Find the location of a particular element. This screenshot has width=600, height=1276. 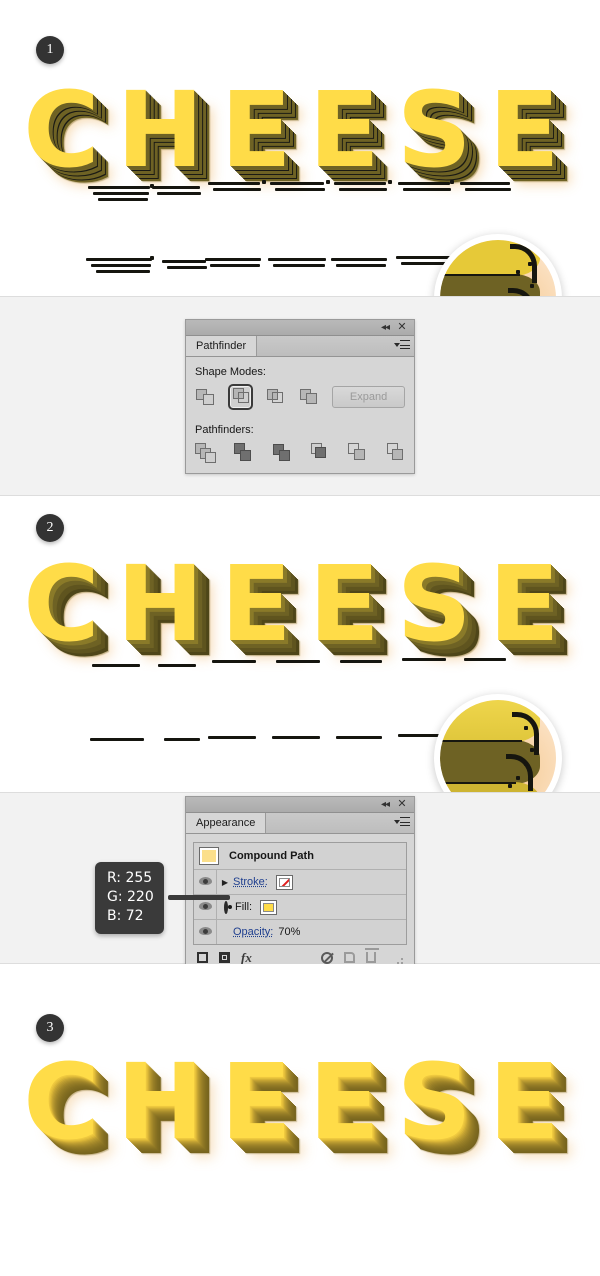

appearance-row-stroke: ▶ Stroke: is located at coordinates (300, 882).